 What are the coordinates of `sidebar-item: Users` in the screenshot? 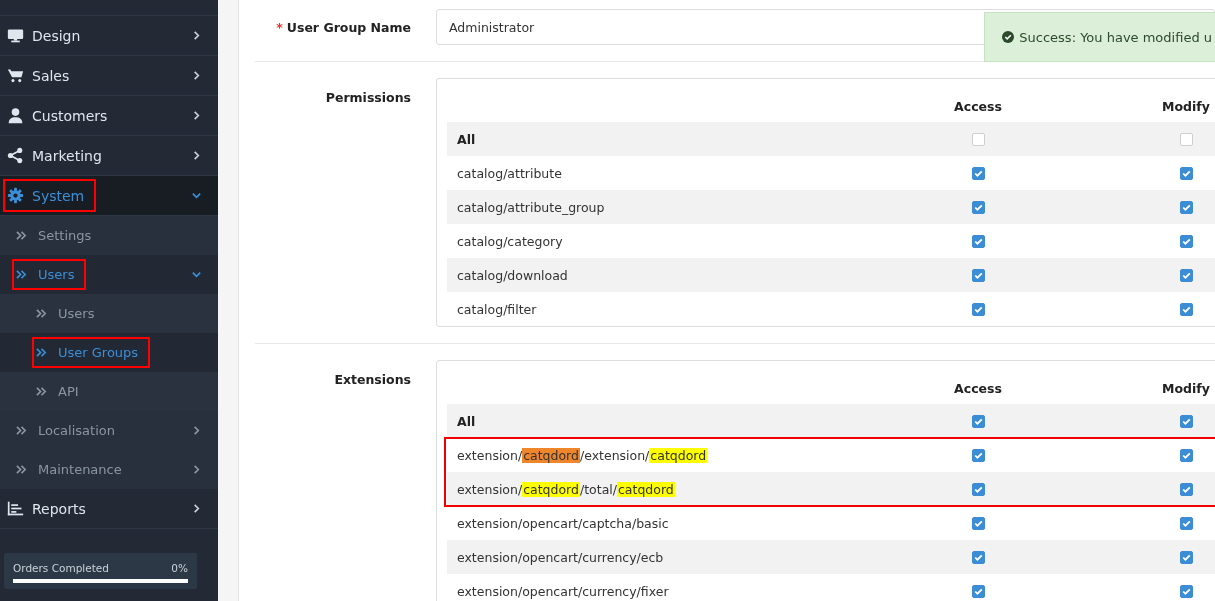 It's located at (49, 274).